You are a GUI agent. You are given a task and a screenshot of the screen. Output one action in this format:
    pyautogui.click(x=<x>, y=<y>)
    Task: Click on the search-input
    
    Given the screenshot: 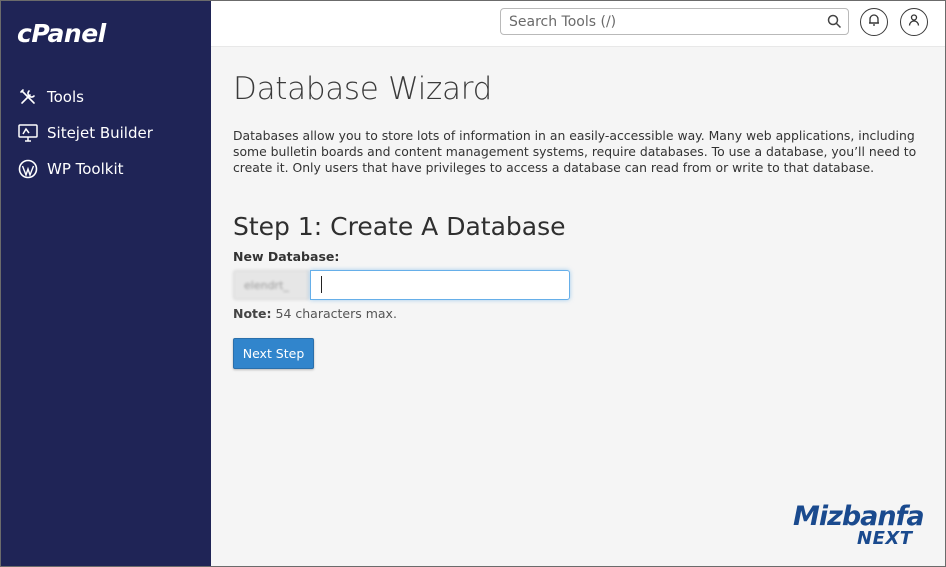 What is the action you would take?
    pyautogui.click(x=661, y=21)
    